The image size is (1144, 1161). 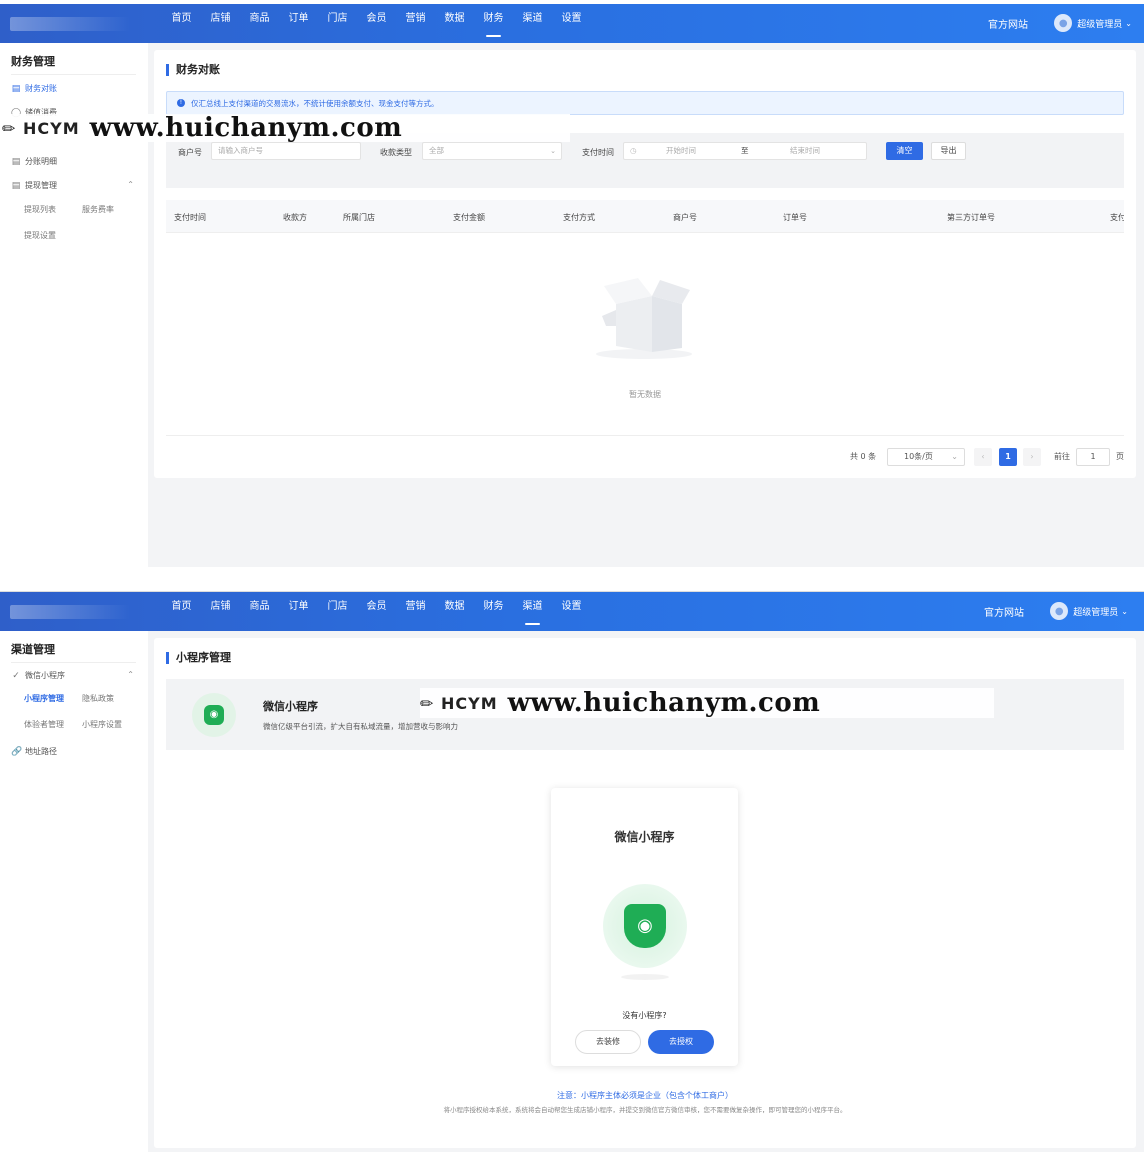 What do you see at coordinates (181, 103) in the screenshot?
I see `info-icon: !` at bounding box center [181, 103].